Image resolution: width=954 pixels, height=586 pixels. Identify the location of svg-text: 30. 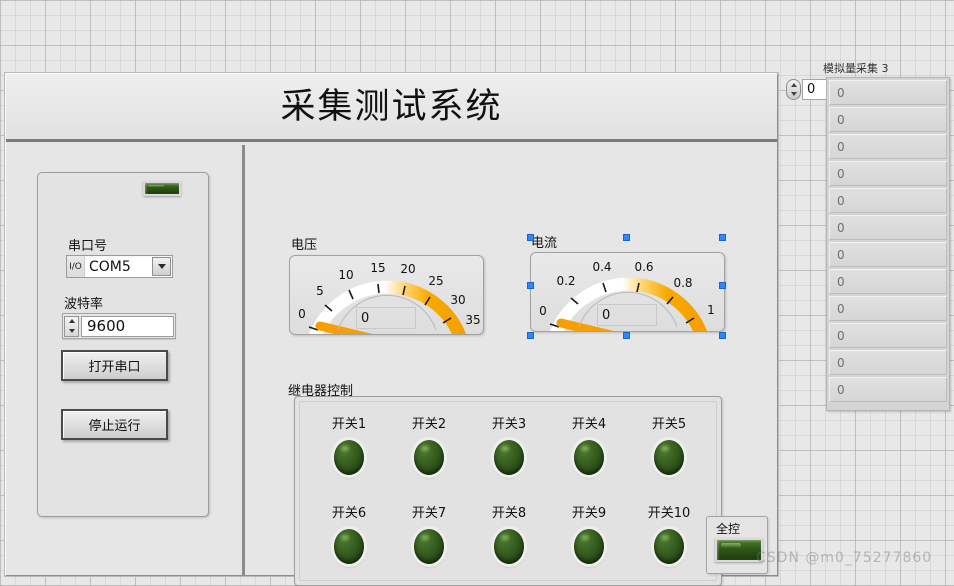
(457, 300).